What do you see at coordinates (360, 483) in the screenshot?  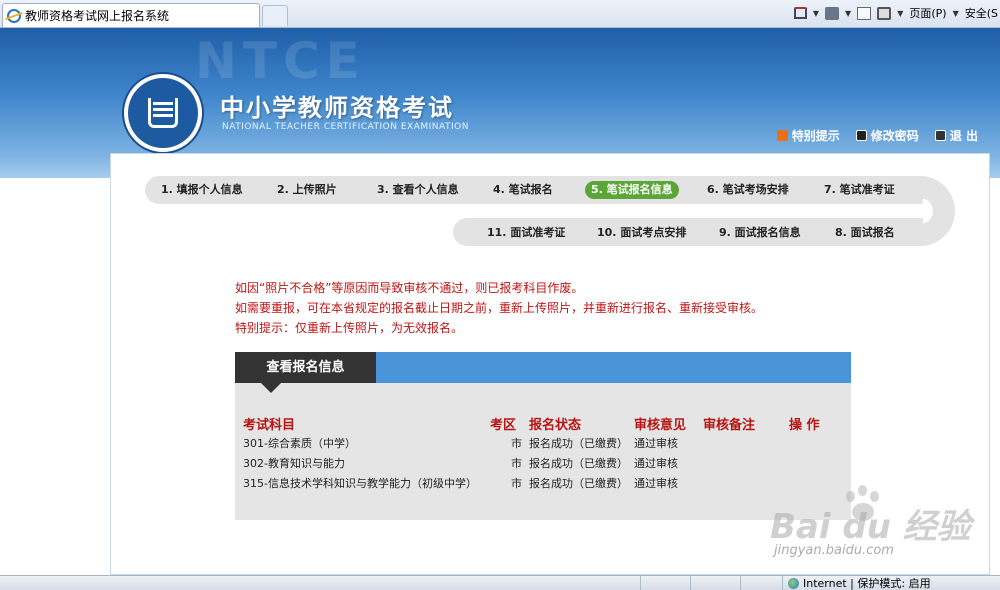 I see `row-subject: 315-信息技术学科知识与教学能力（初级中学）` at bounding box center [360, 483].